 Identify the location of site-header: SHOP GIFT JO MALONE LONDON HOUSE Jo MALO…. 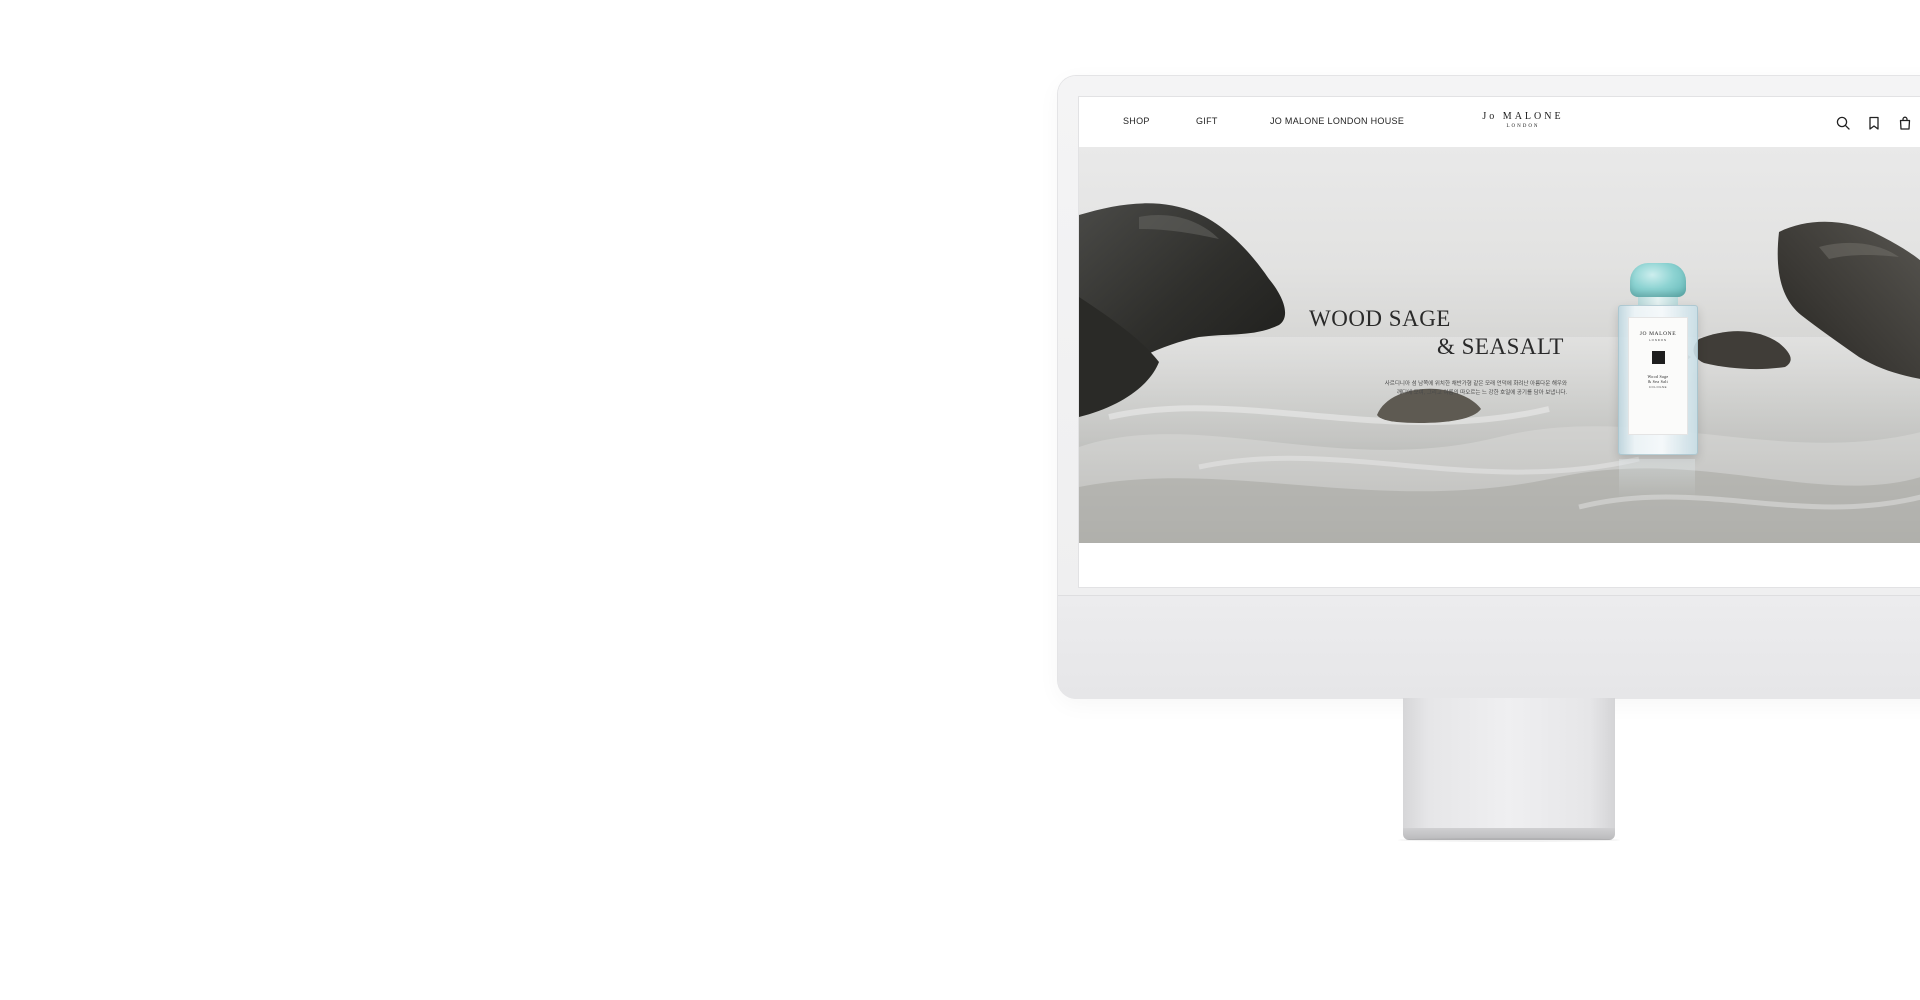
(1499, 122).